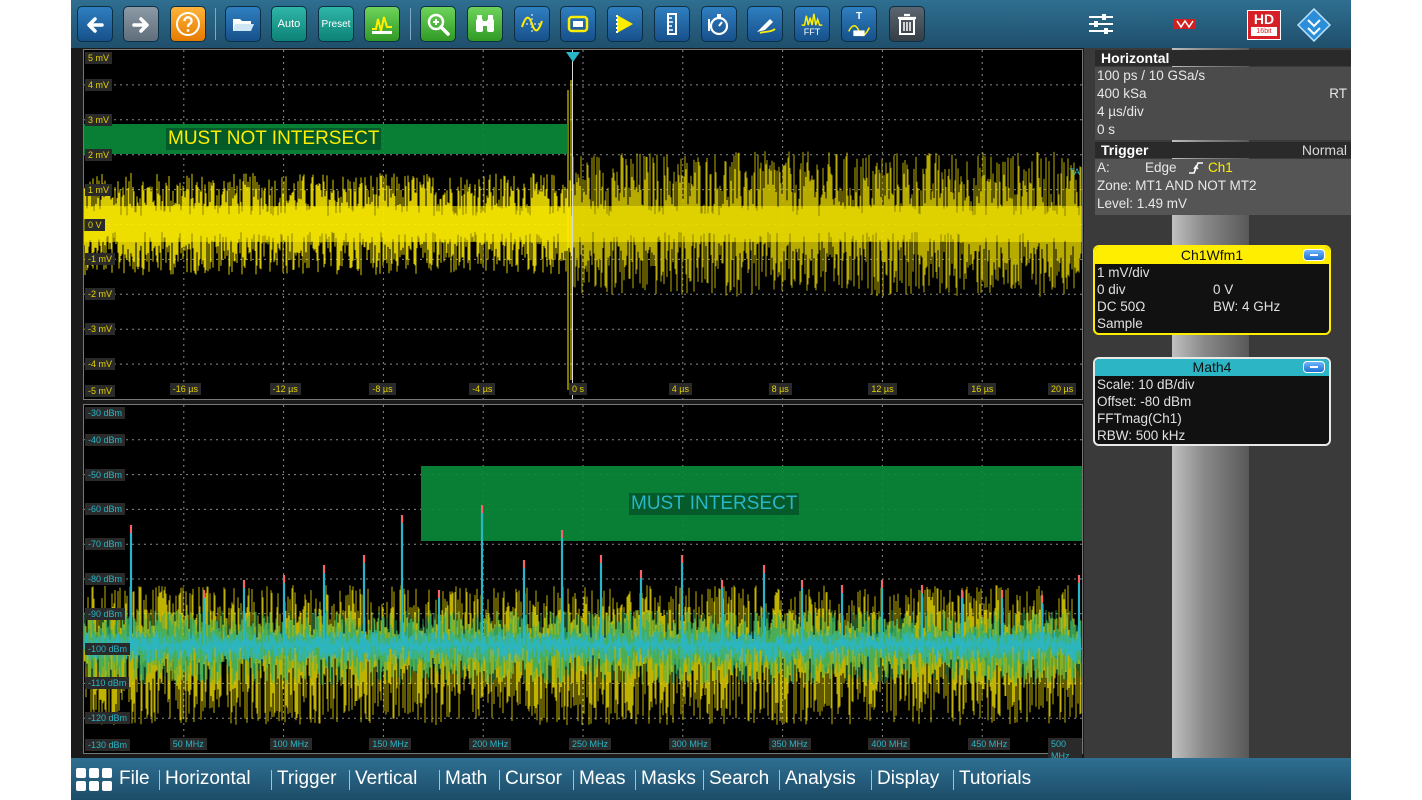 This screenshot has width=1422, height=800. What do you see at coordinates (289, 24) in the screenshot?
I see `autoset-button: Auto` at bounding box center [289, 24].